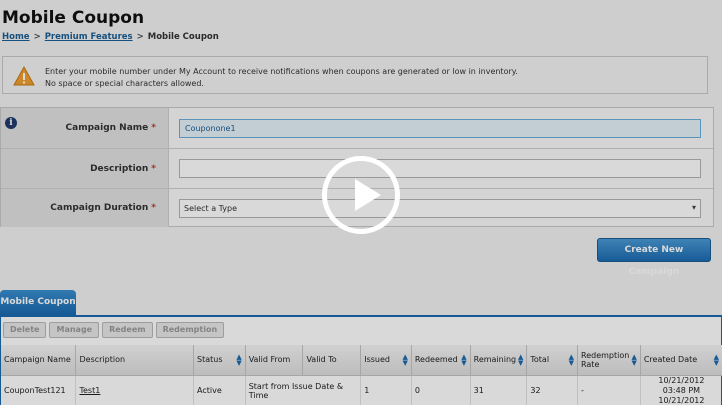 This screenshot has height=405, width=722. Describe the element at coordinates (440, 208) in the screenshot. I see `campaign-duration-select: Select a Type ▾` at that location.